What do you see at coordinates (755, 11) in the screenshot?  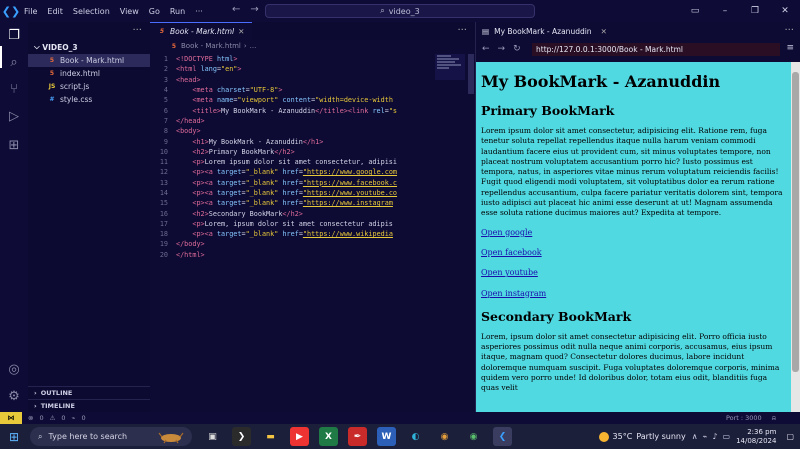 I see `restore-button: ❐` at bounding box center [755, 11].